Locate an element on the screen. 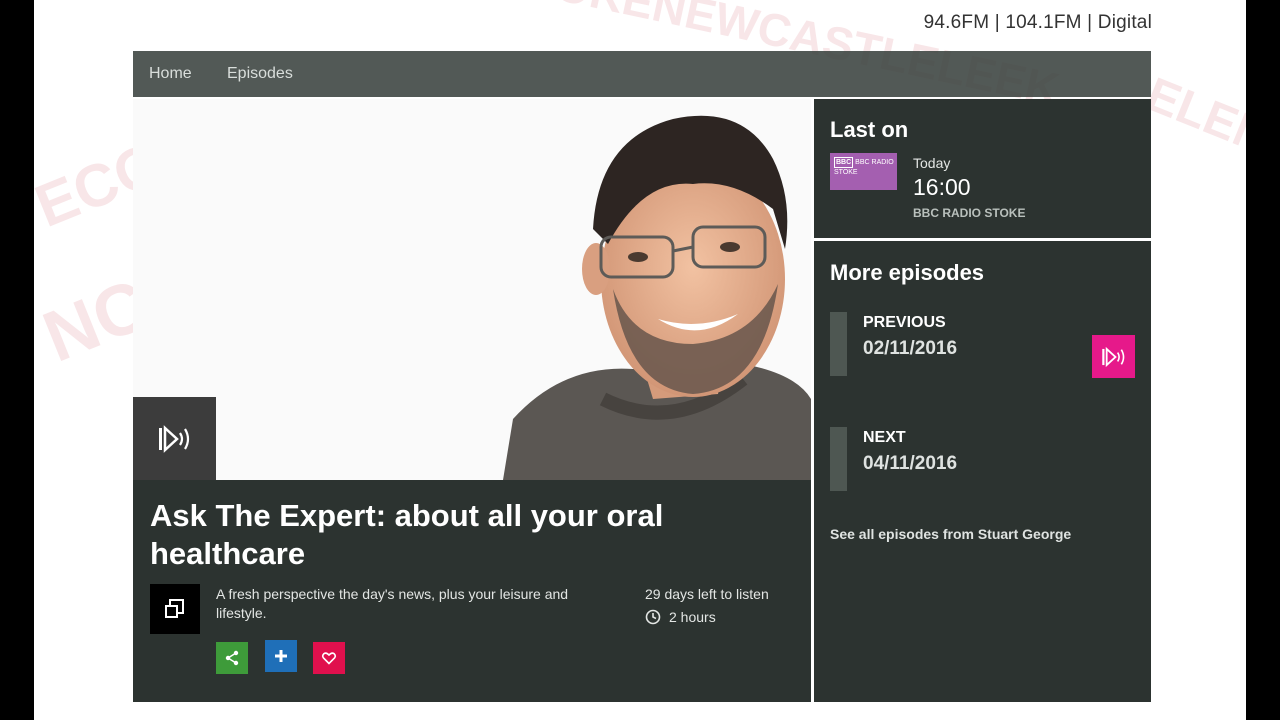 This screenshot has height=720, width=1280. favourite-button is located at coordinates (329, 658).